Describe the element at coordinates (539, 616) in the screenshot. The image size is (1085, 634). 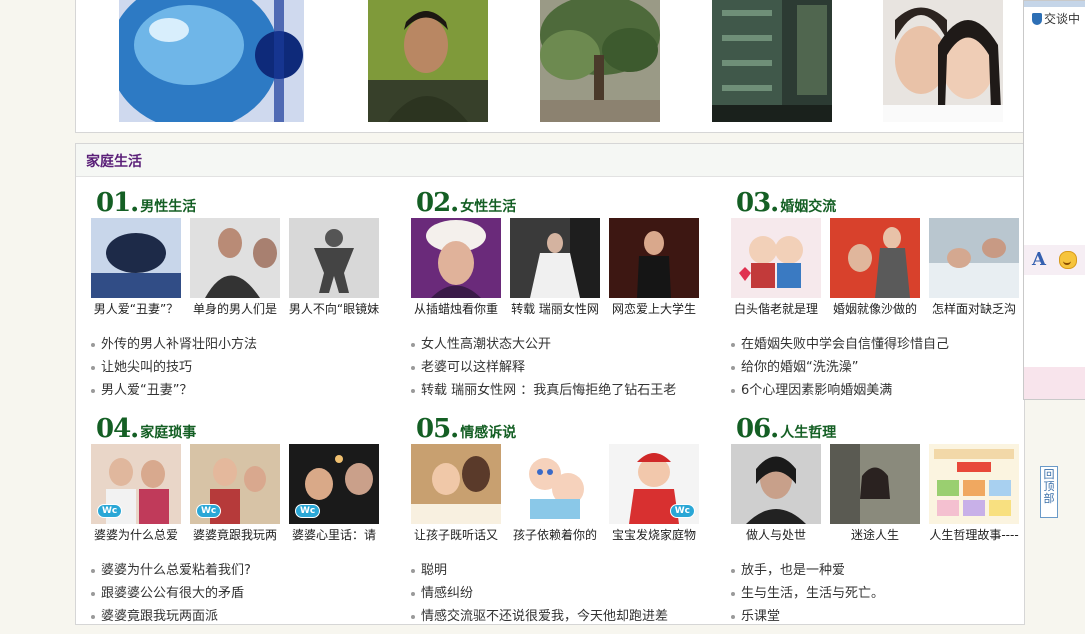
I see `list-item: 情感交流驱不还说很爱我，今天他却跑进差` at that location.